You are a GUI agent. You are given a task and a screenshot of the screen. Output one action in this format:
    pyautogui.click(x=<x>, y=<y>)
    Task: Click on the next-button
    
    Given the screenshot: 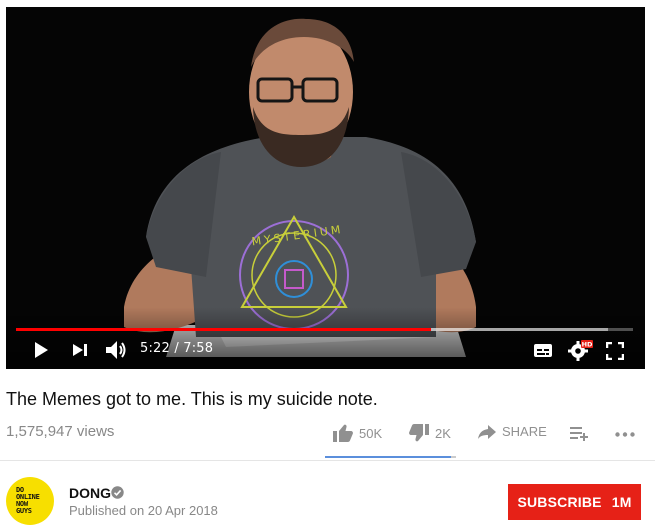 What is the action you would take?
    pyautogui.click(x=80, y=350)
    